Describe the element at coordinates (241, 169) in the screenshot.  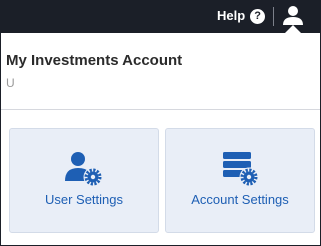
I see `account-settings-icon` at that location.